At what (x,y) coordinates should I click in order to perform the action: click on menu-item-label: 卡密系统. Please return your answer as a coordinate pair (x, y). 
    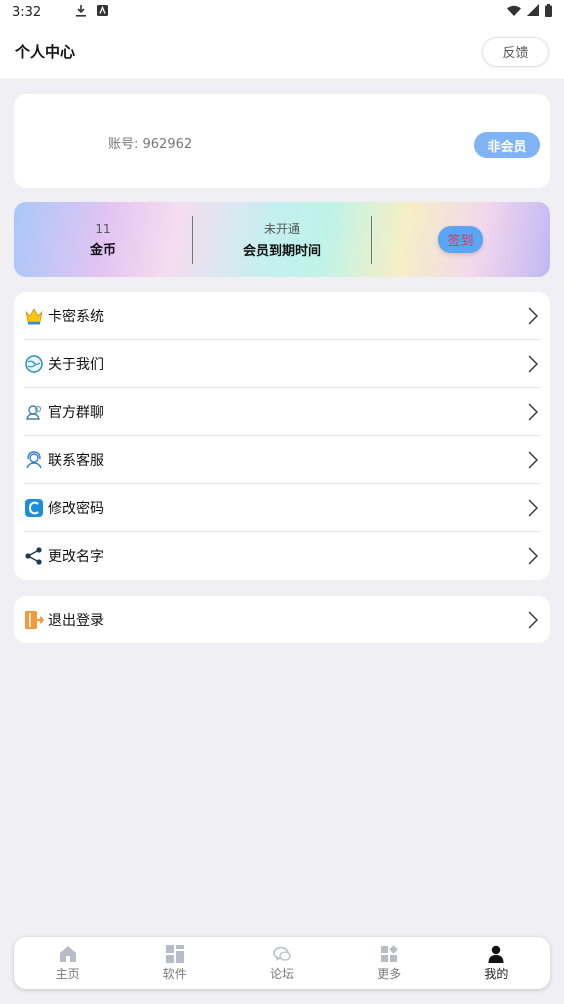
    Looking at the image, I should click on (76, 316).